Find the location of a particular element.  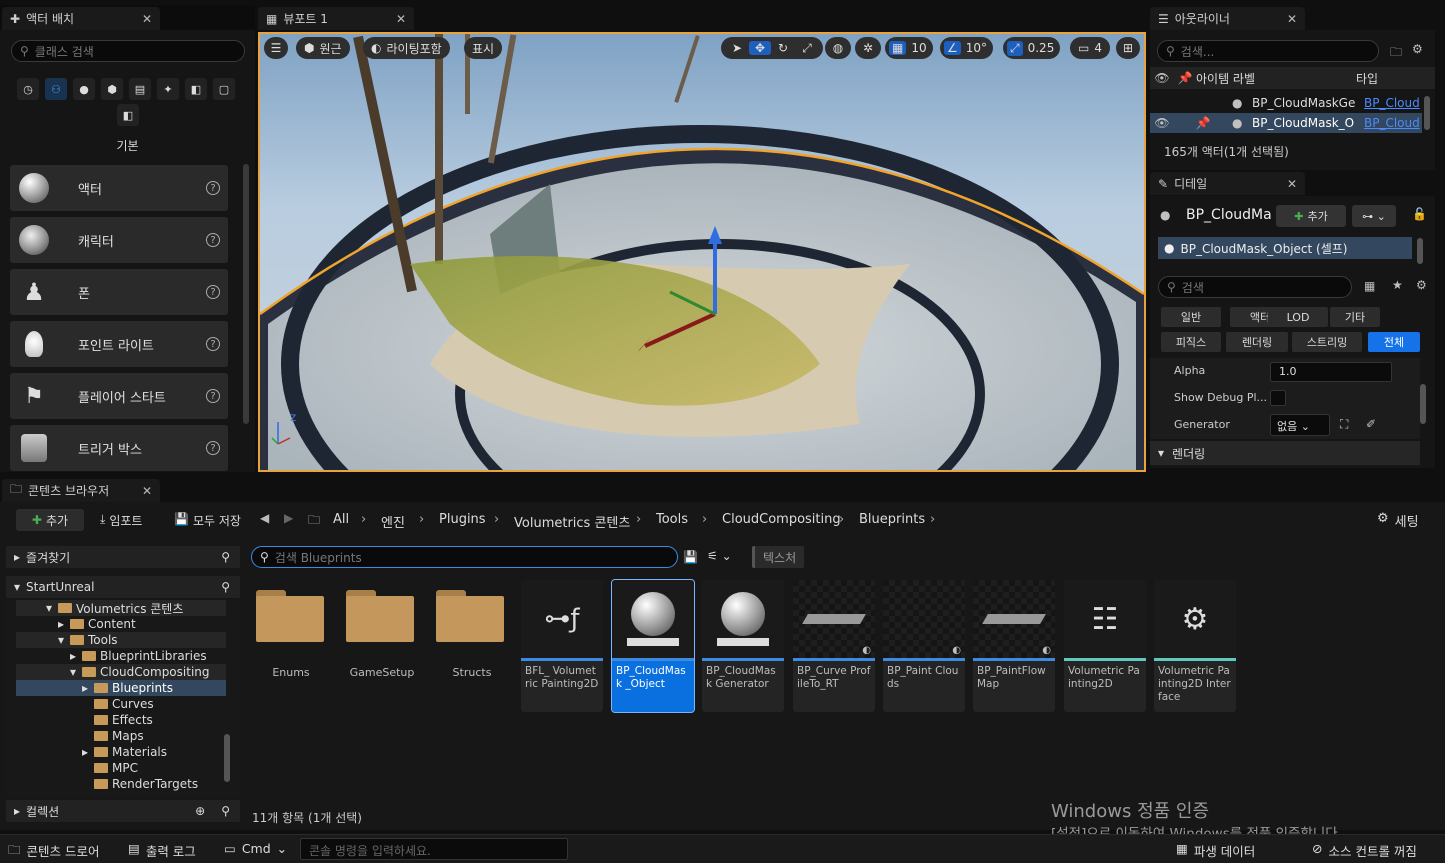

breadcrumb-plugins: Plugins is located at coordinates (462, 519).